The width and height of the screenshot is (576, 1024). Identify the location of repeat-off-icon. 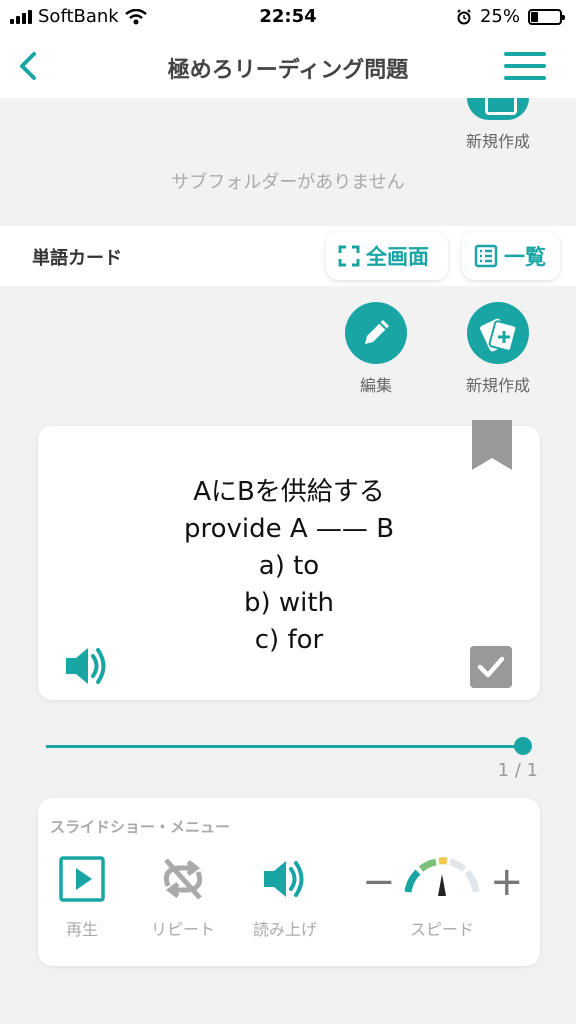
(183, 879).